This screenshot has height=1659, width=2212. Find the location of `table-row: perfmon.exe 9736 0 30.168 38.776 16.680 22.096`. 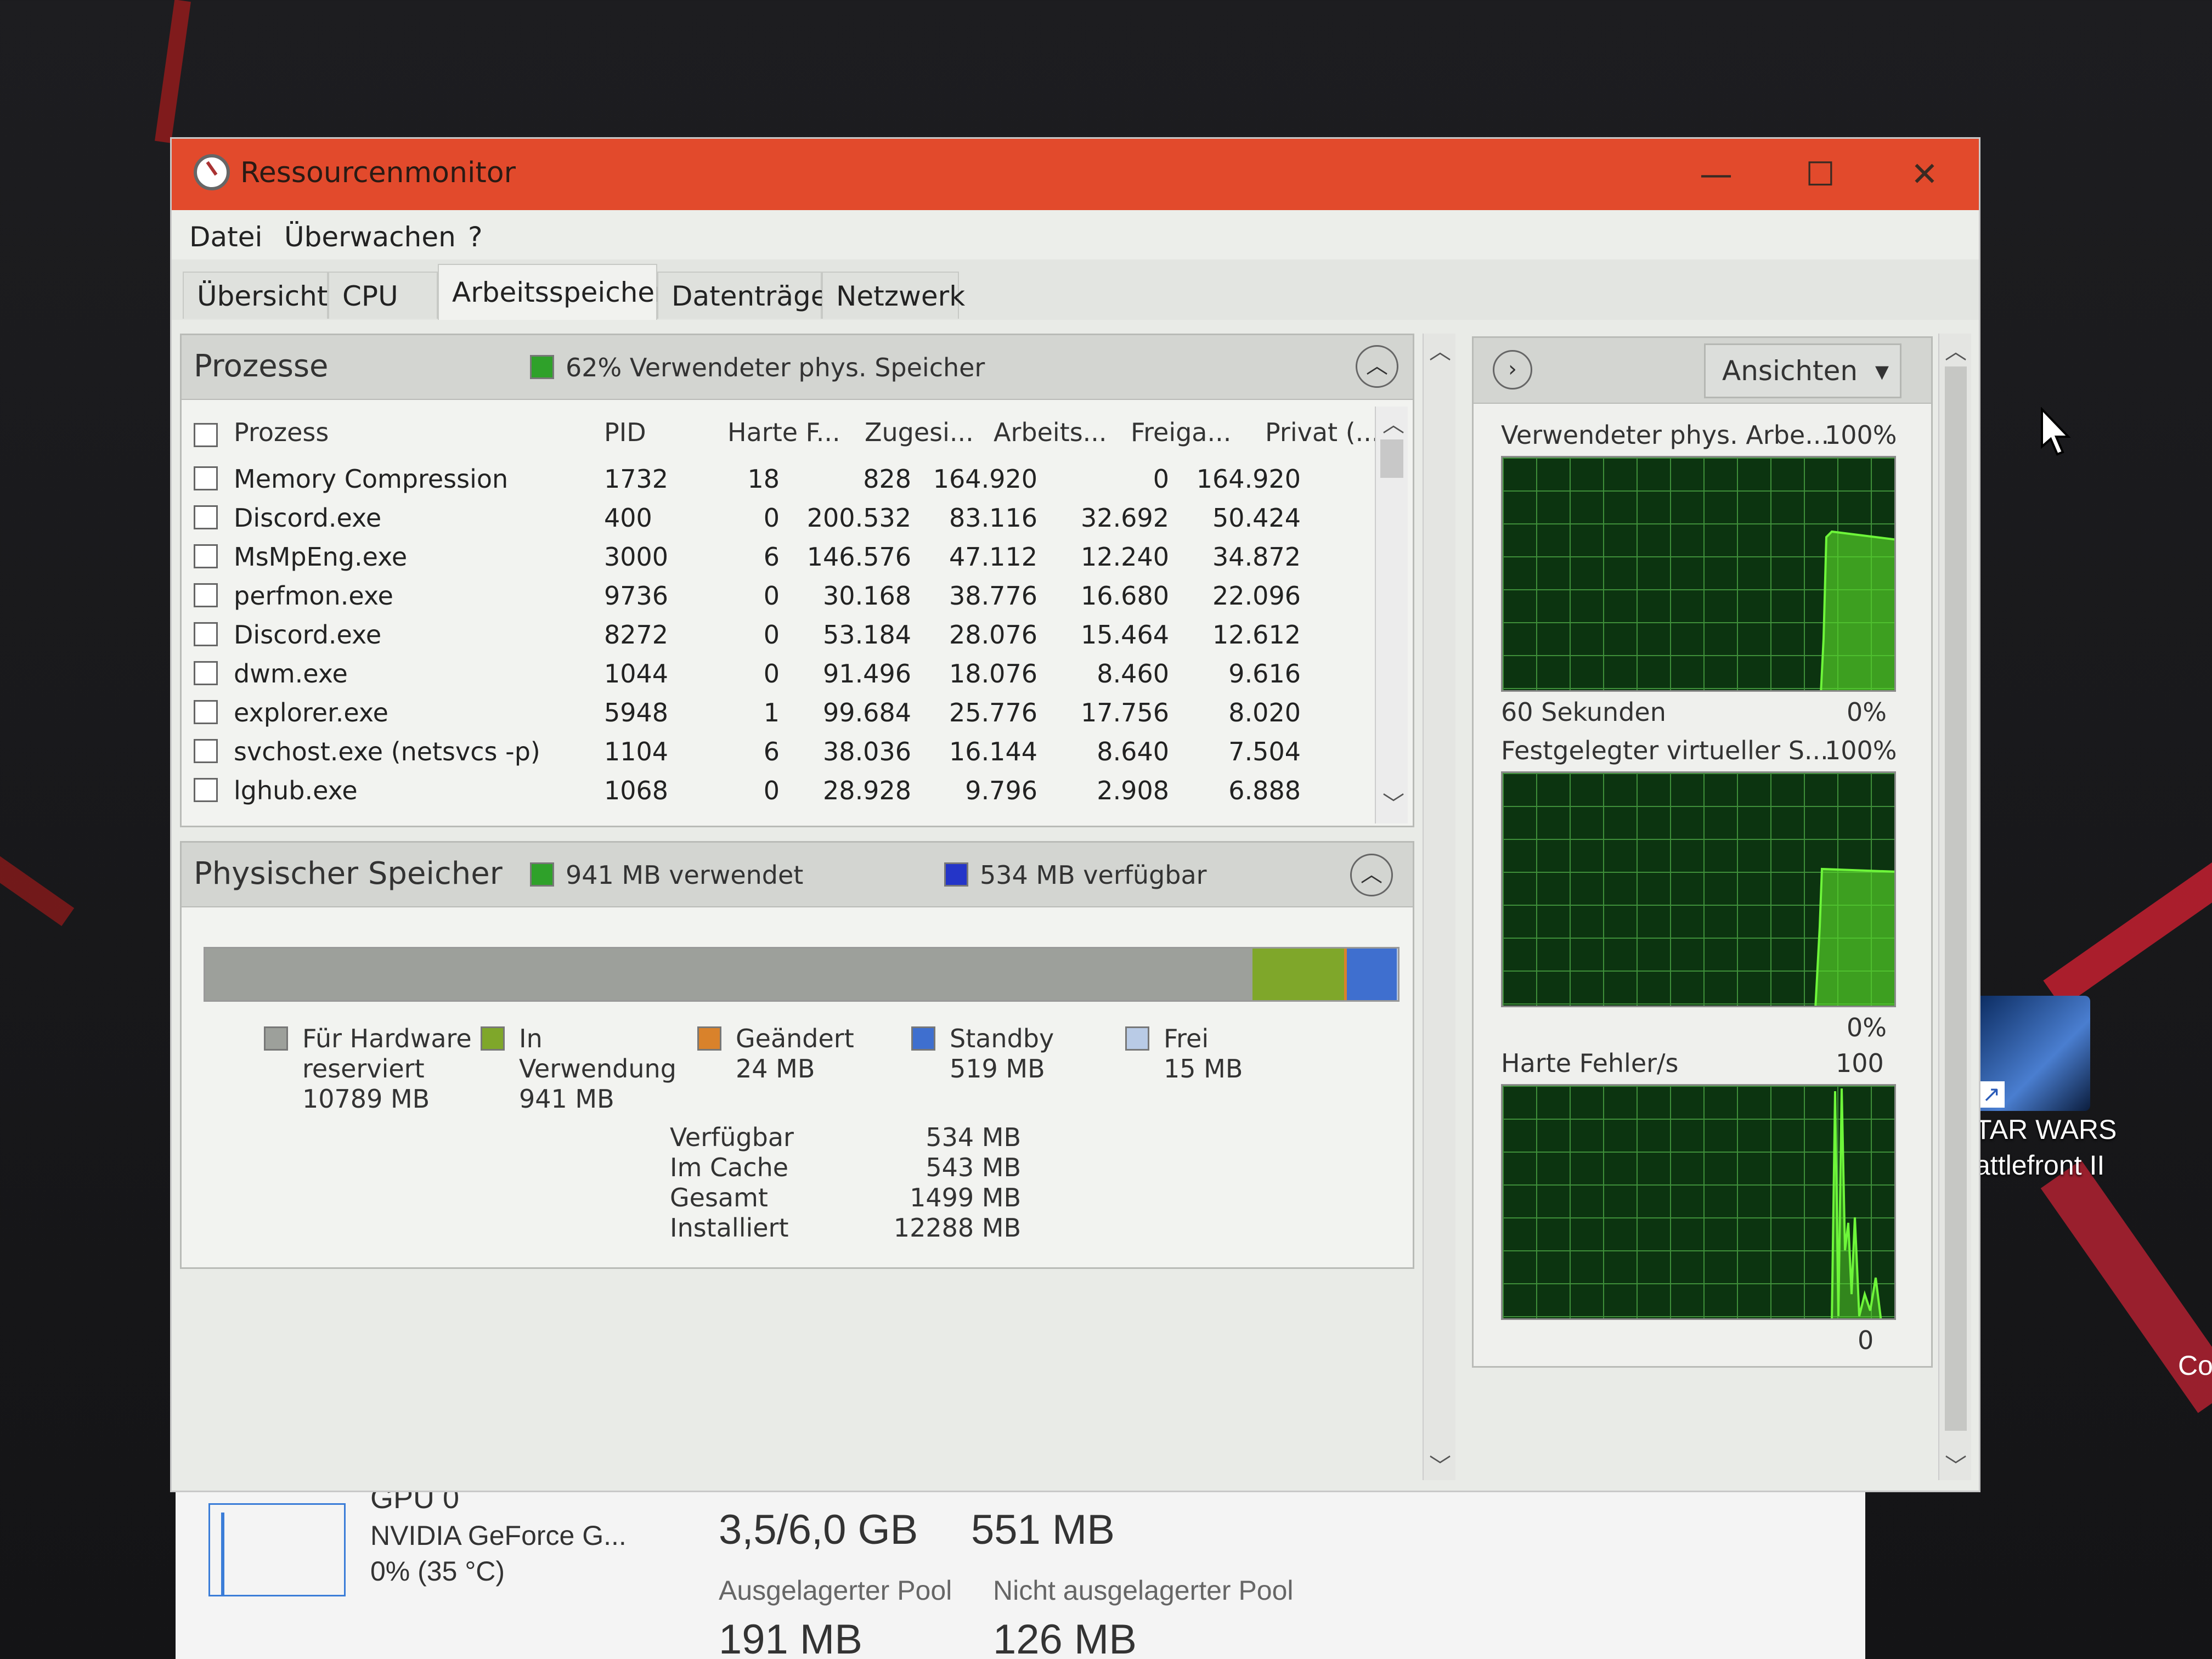

table-row: perfmon.exe 9736 0 30.168 38.776 16.680 22.096 is located at coordinates (788, 594).